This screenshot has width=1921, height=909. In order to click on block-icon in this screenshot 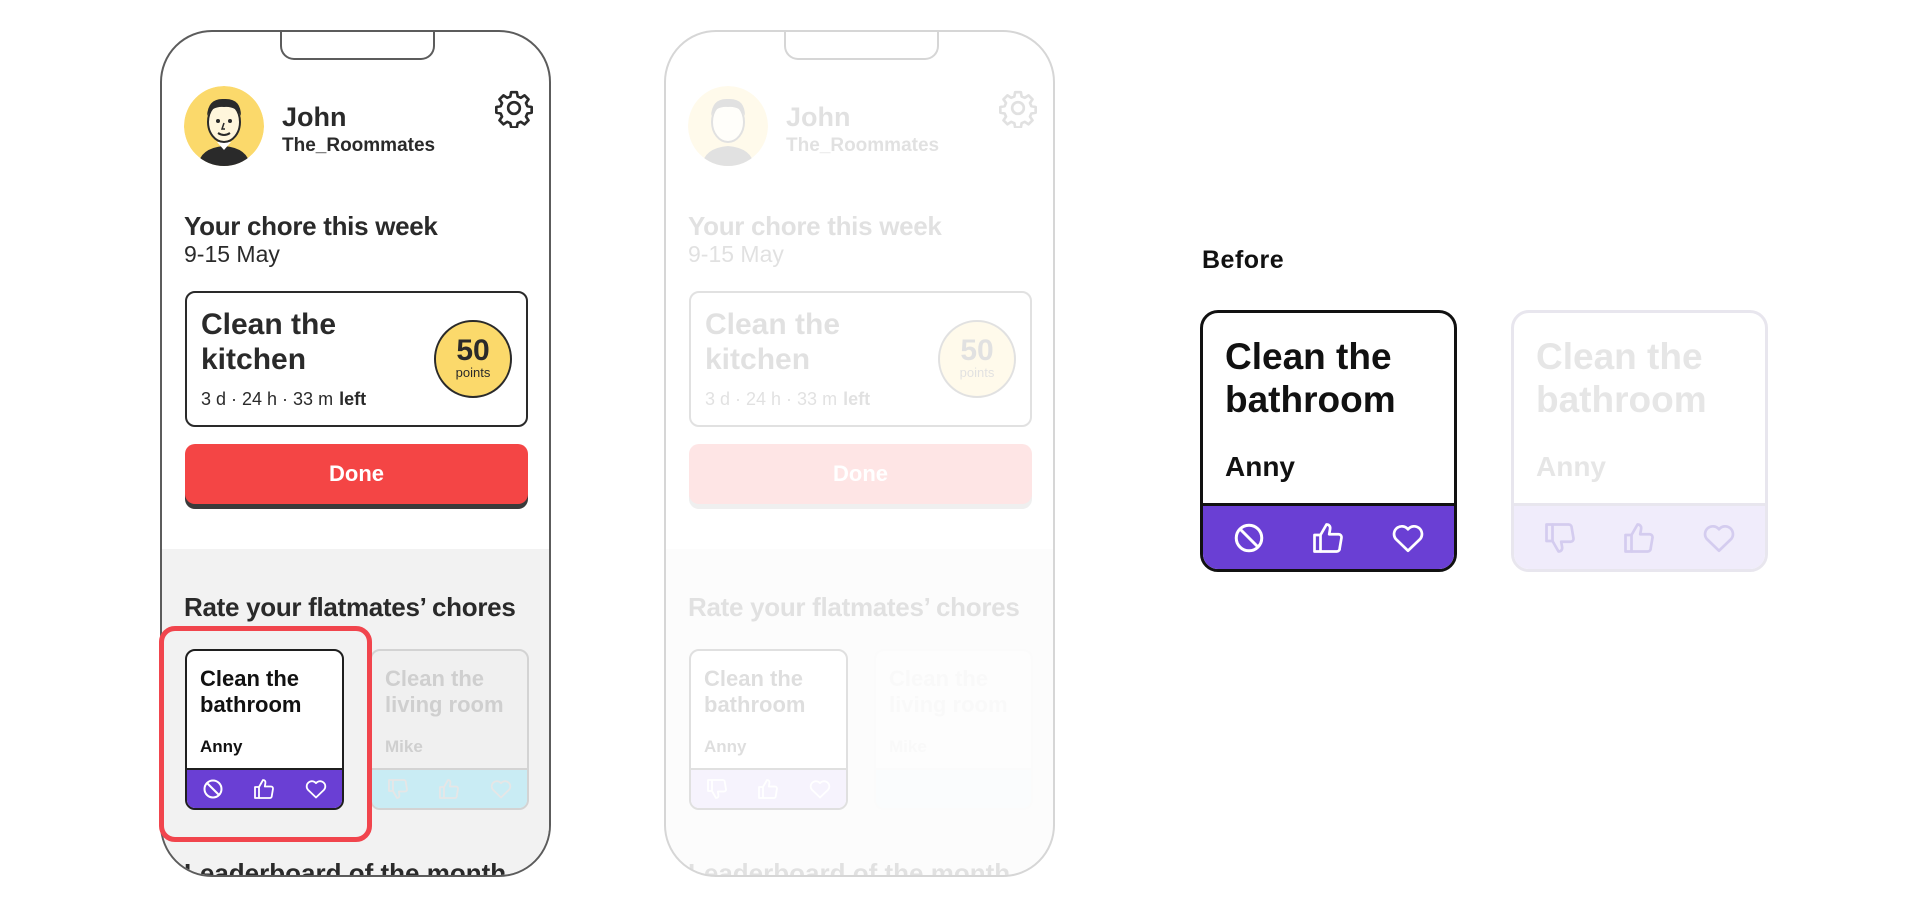, I will do `click(1249, 538)`.